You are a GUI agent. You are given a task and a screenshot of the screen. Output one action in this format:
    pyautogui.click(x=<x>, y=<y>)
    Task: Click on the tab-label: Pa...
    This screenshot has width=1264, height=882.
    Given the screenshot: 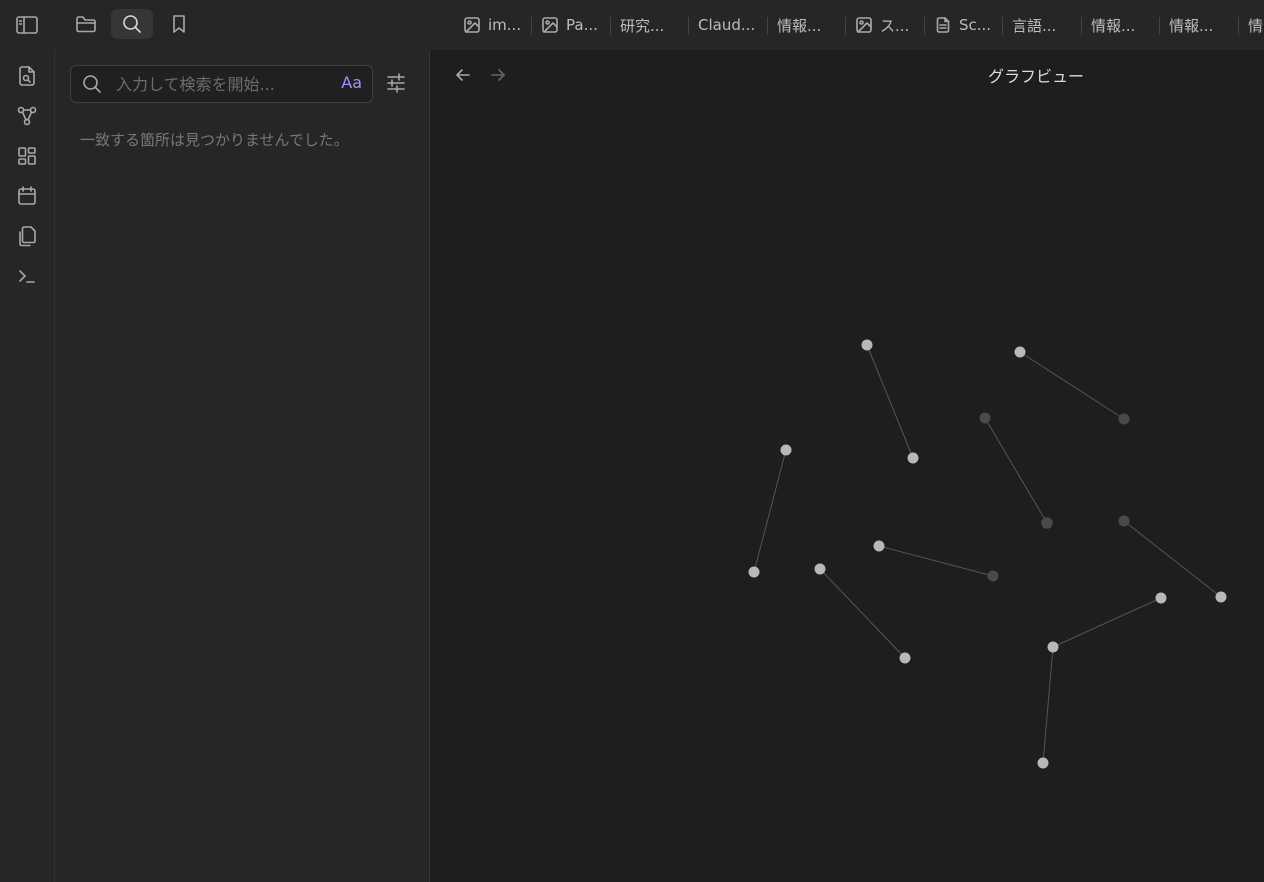 What is the action you would take?
    pyautogui.click(x=582, y=25)
    